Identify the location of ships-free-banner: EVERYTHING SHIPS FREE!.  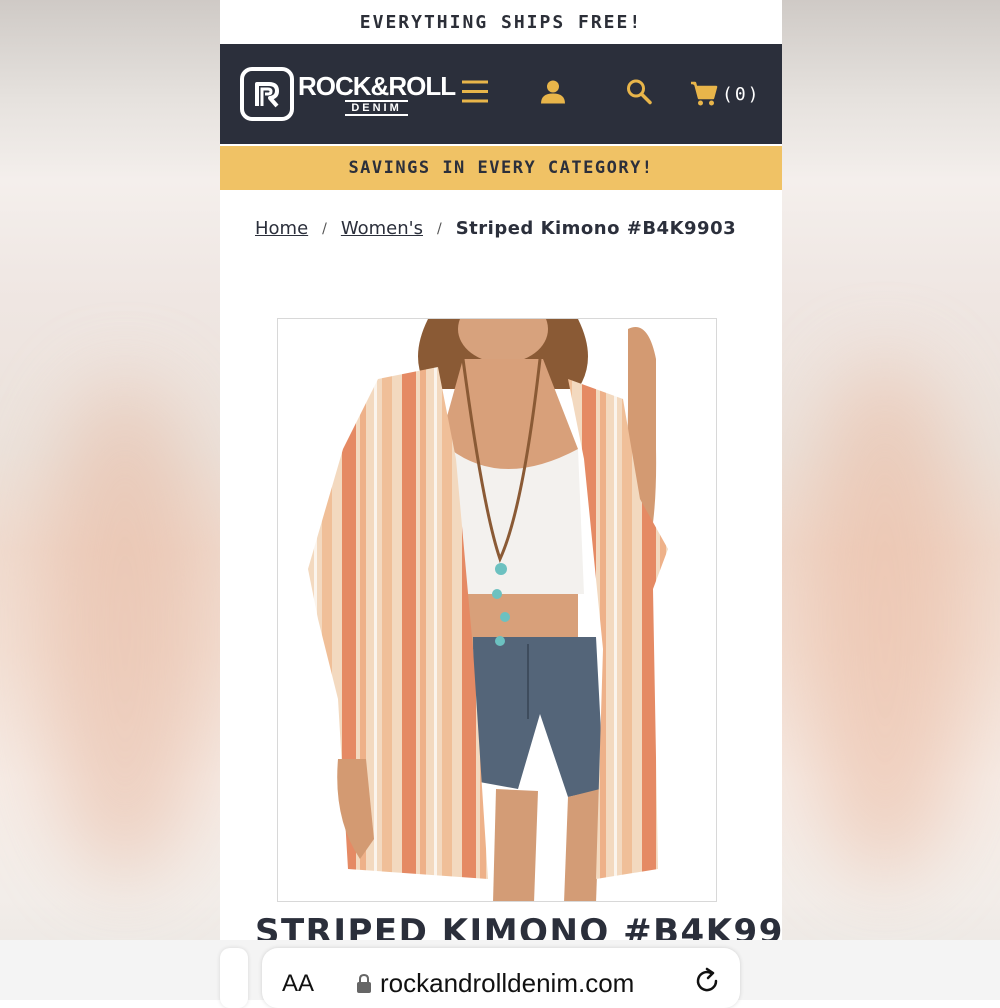
(501, 22).